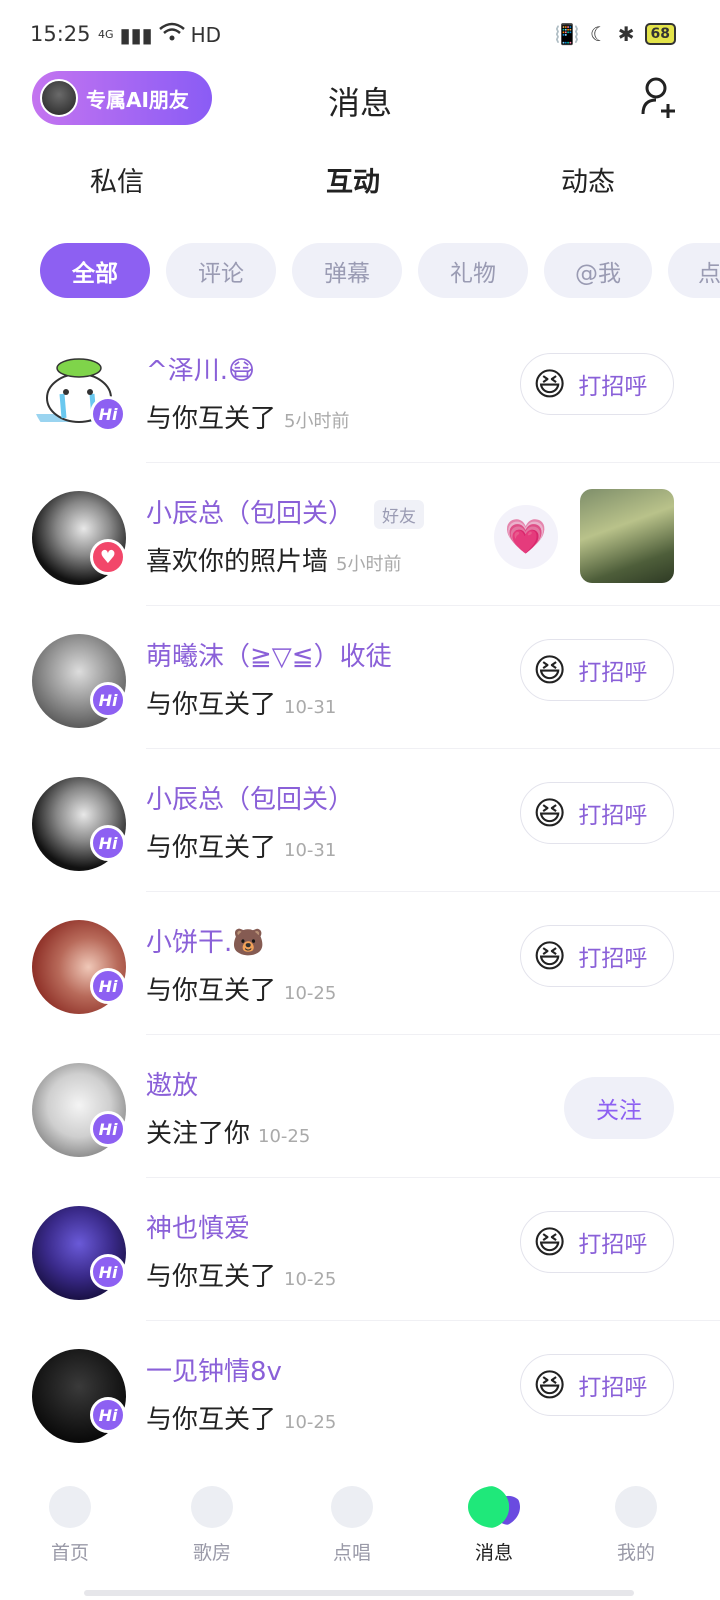 This screenshot has width=720, height=1600. I want to click on home-icon, so click(70, 1507).